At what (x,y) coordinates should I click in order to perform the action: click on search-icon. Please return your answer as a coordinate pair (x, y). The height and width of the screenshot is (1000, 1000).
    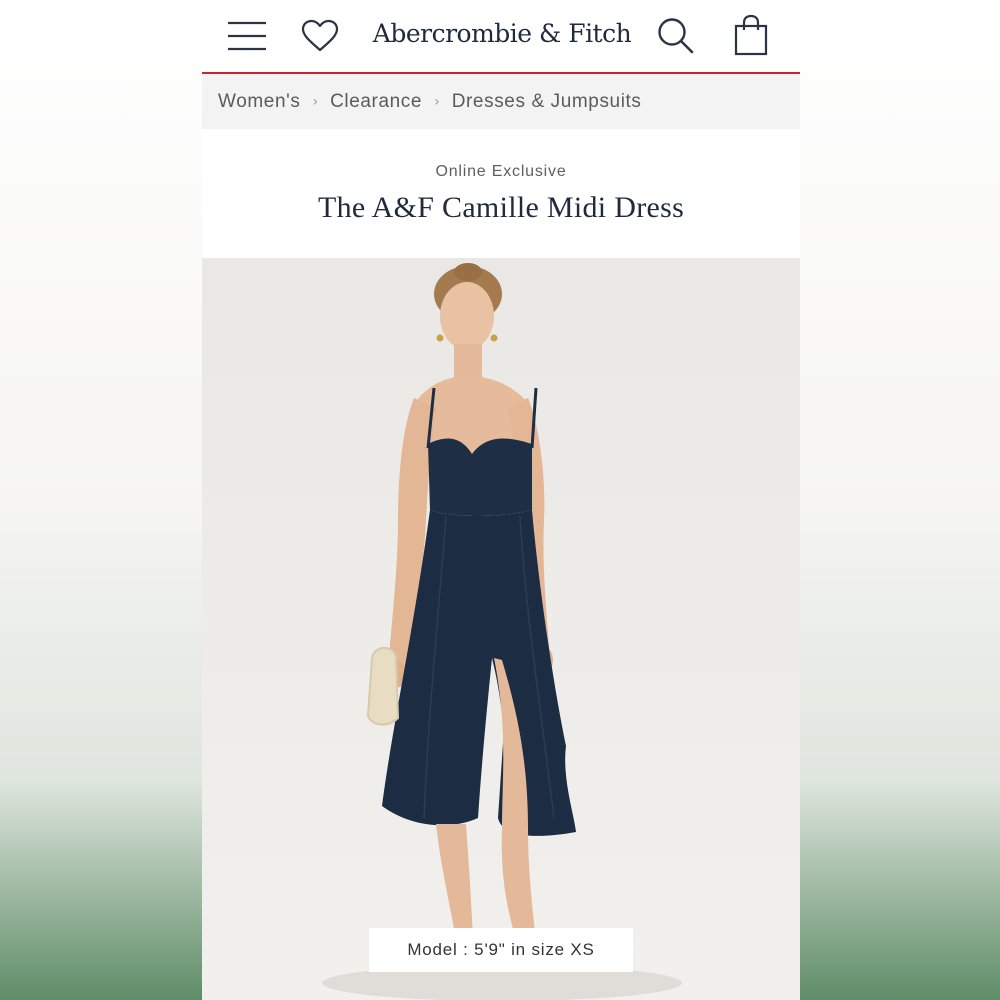
    Looking at the image, I should click on (676, 36).